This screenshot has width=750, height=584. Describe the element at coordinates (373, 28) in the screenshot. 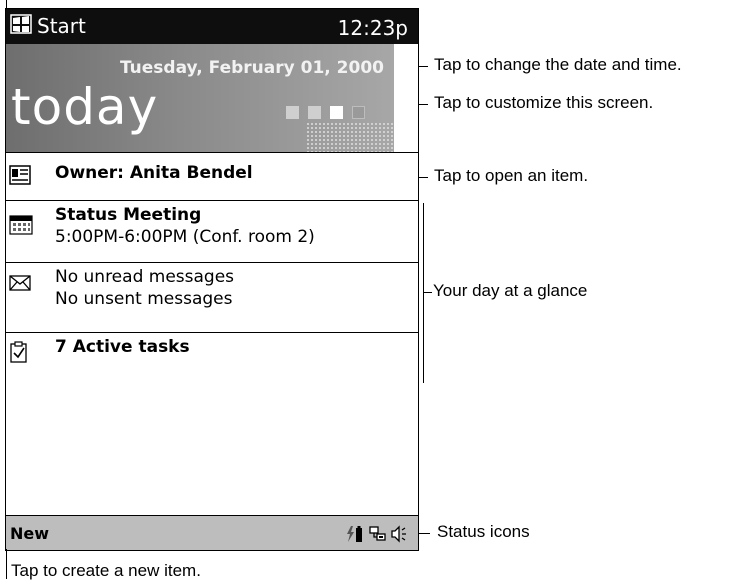

I see `clock: 12:23p` at that location.